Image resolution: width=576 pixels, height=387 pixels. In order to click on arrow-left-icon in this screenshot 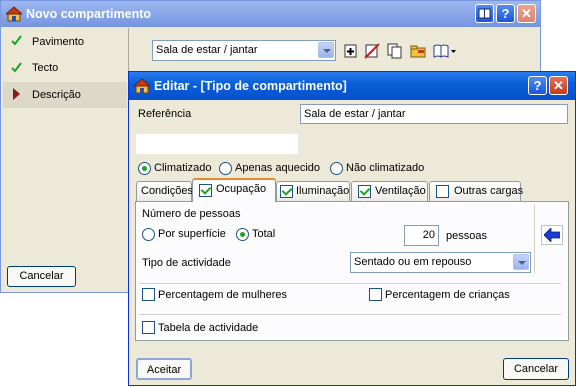, I will do `click(552, 235)`.